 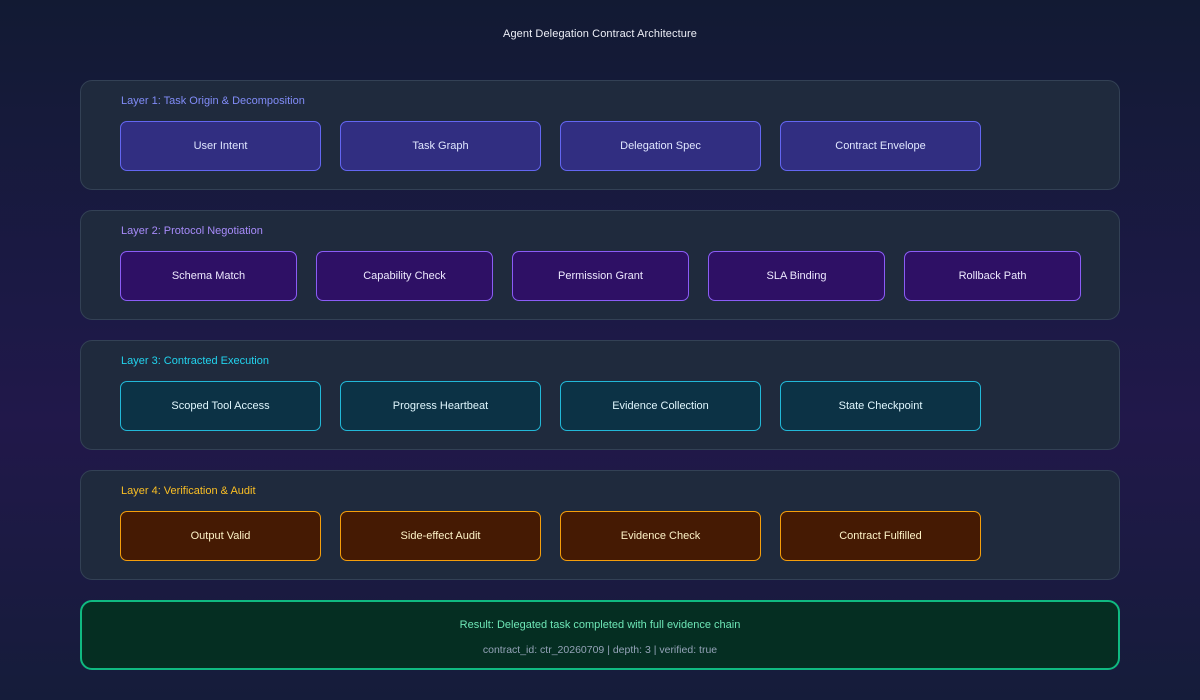 What do you see at coordinates (880, 146) in the screenshot?
I see `node-contract-envelope: Contract Envelope` at bounding box center [880, 146].